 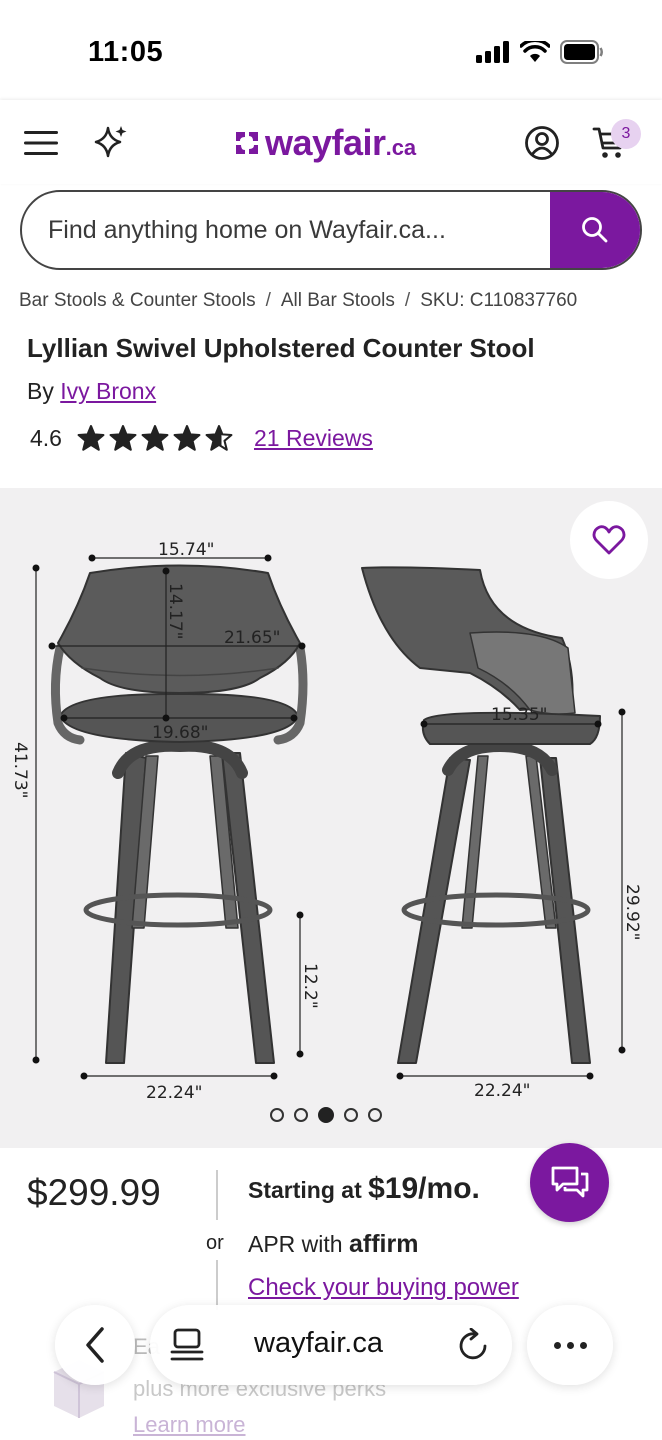 I want to click on chat-button, so click(x=569, y=1182).